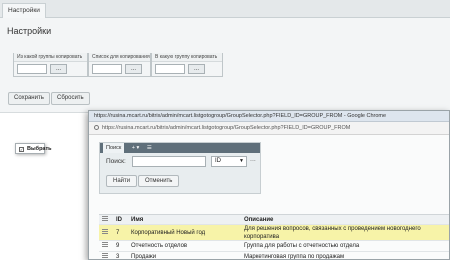 The height and width of the screenshot is (260, 450). Describe the element at coordinates (229, 161) in the screenshot. I see `field-select: ID ▼` at that location.